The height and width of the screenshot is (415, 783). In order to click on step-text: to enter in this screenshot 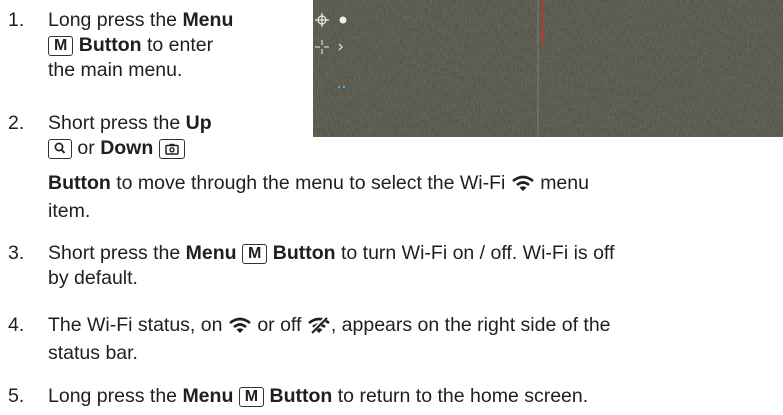, I will do `click(180, 45)`.